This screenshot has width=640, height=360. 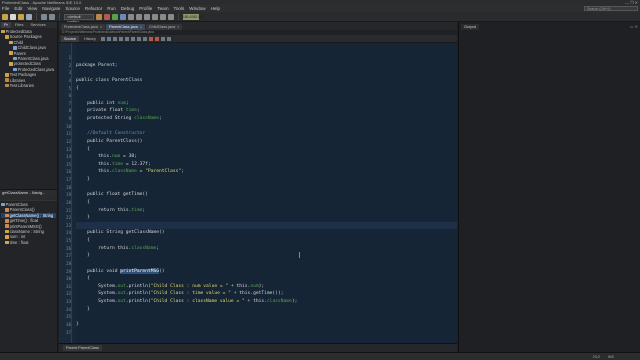 I want to click on line-number: 31, so click(x=65, y=287).